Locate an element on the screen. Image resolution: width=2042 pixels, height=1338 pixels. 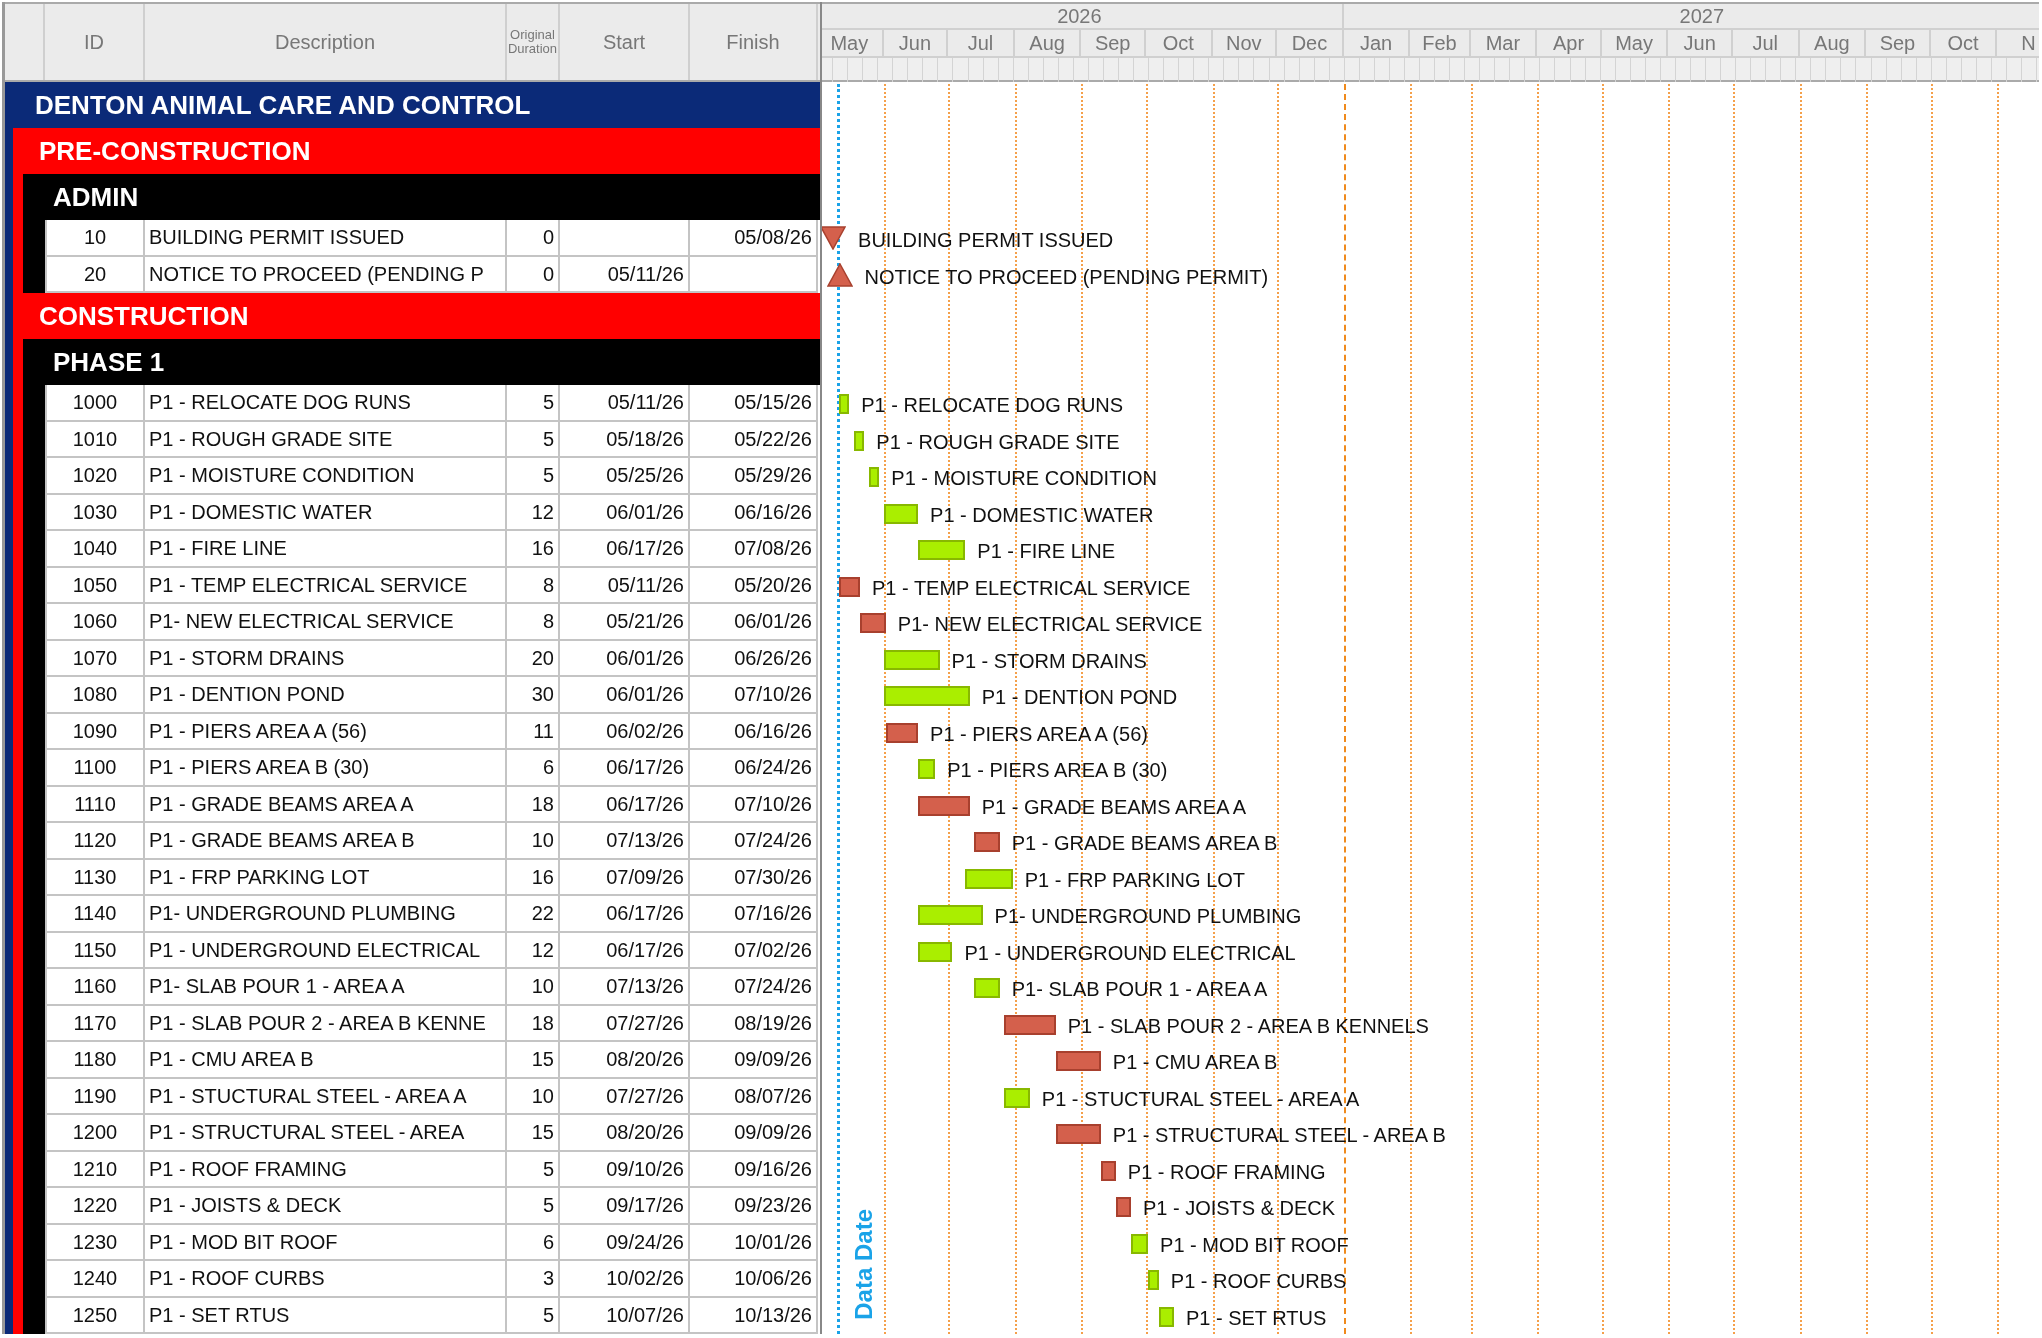
table-cell: 1210 is located at coordinates (95, 1169).